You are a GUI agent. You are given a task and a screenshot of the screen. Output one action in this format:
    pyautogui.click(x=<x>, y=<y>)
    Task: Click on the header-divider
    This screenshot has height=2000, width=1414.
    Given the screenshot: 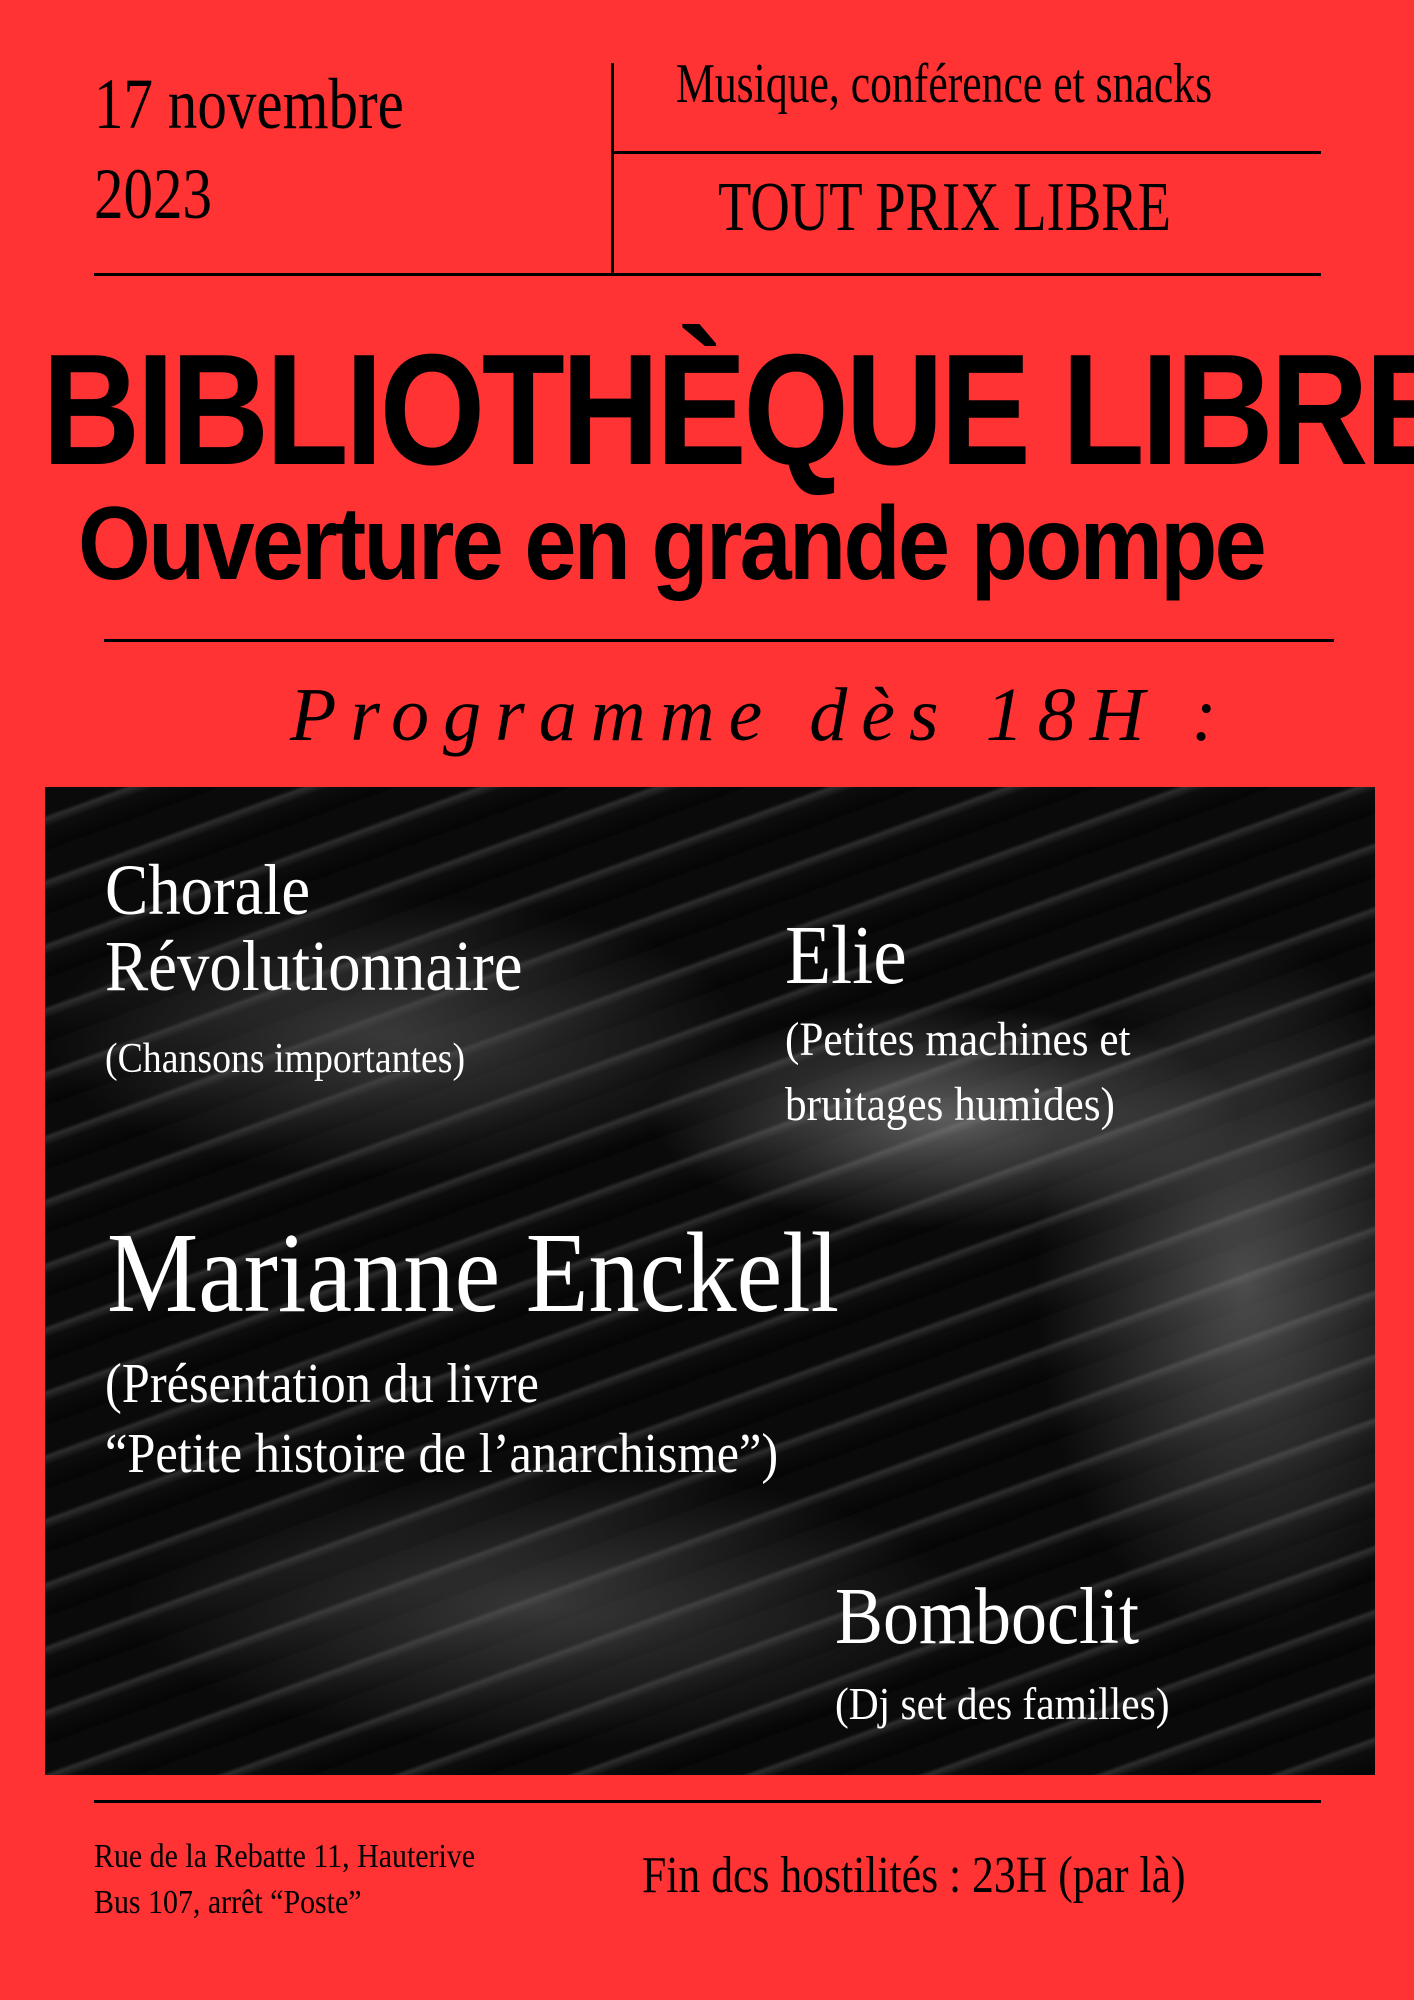 What is the action you would take?
    pyautogui.click(x=967, y=152)
    